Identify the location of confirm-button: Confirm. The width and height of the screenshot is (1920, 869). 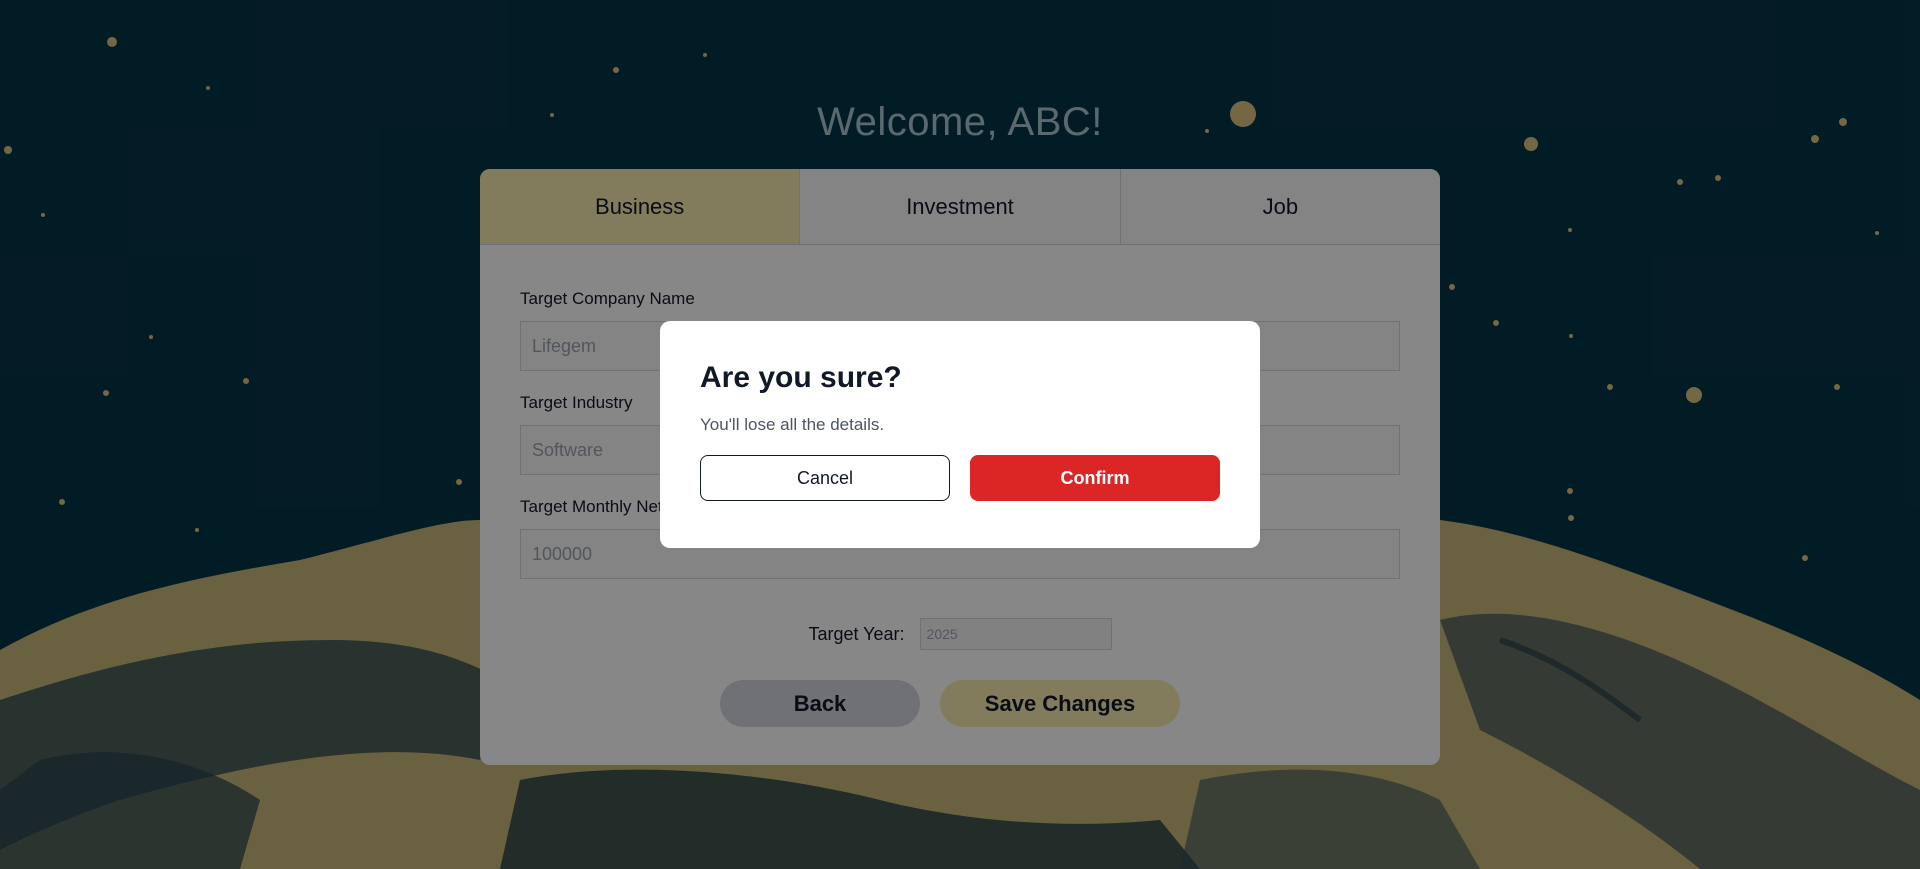
(1095, 478).